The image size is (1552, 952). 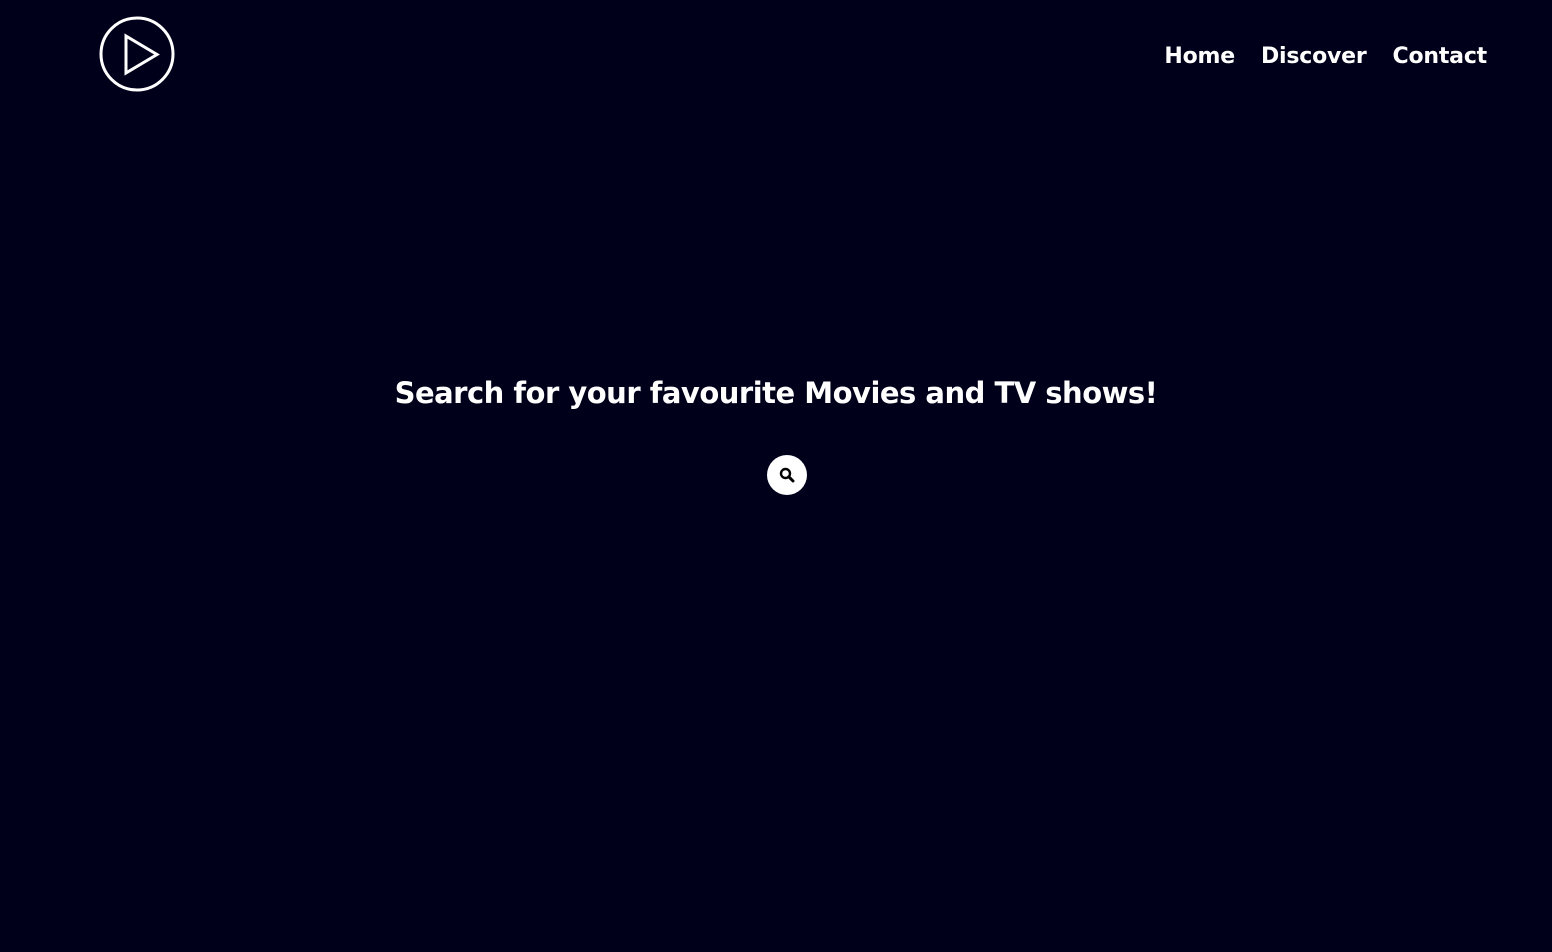 I want to click on search-button, so click(x=787, y=475).